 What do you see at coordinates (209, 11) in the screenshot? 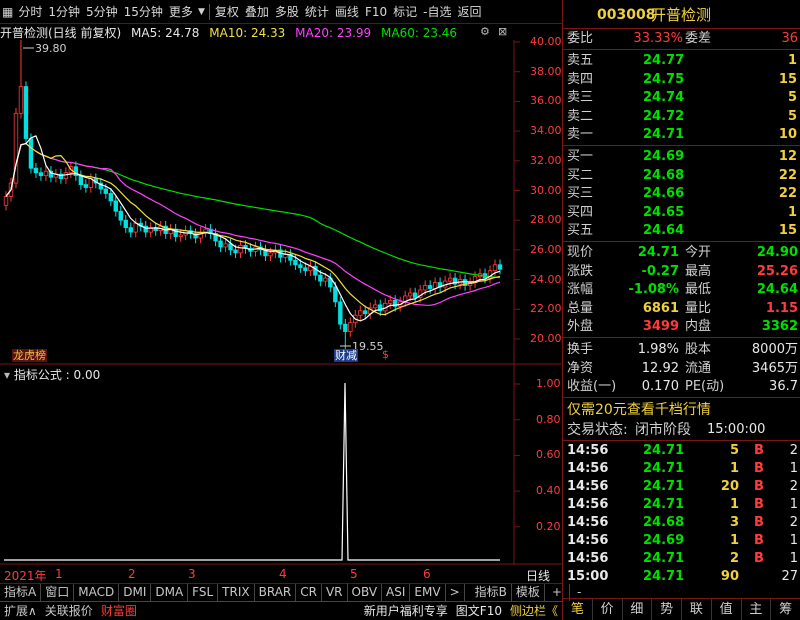
I see `divider` at bounding box center [209, 11].